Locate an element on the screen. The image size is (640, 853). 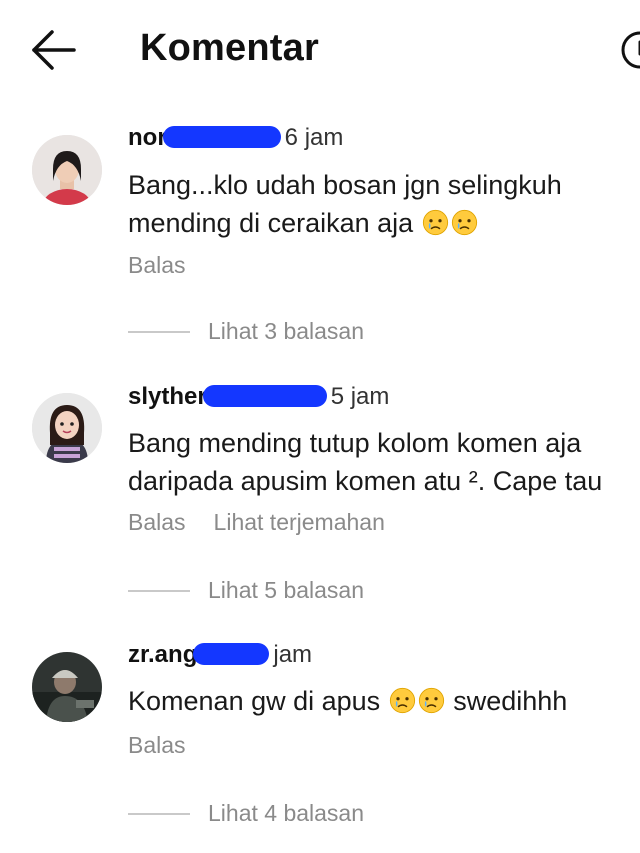
comment-text-line: daripada apusim komen atu ². Cape tau is located at coordinates (365, 481).